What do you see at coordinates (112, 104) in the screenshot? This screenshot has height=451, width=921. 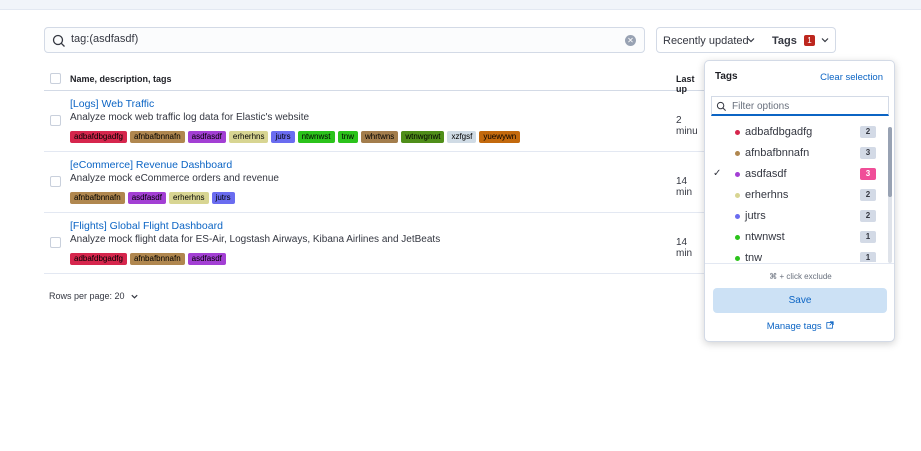 I see `dashboard-title-link: [Logs] Web Traffic` at bounding box center [112, 104].